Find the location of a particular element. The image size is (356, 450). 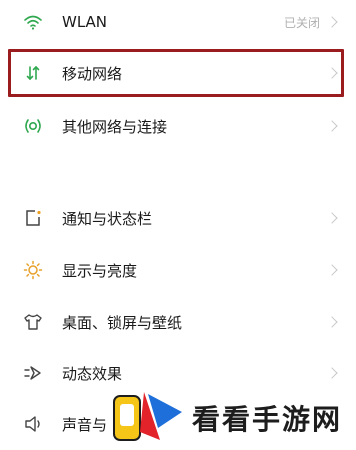

settings-row-wallpaper: 桌面、锁屏与壁纸 is located at coordinates (178, 322).